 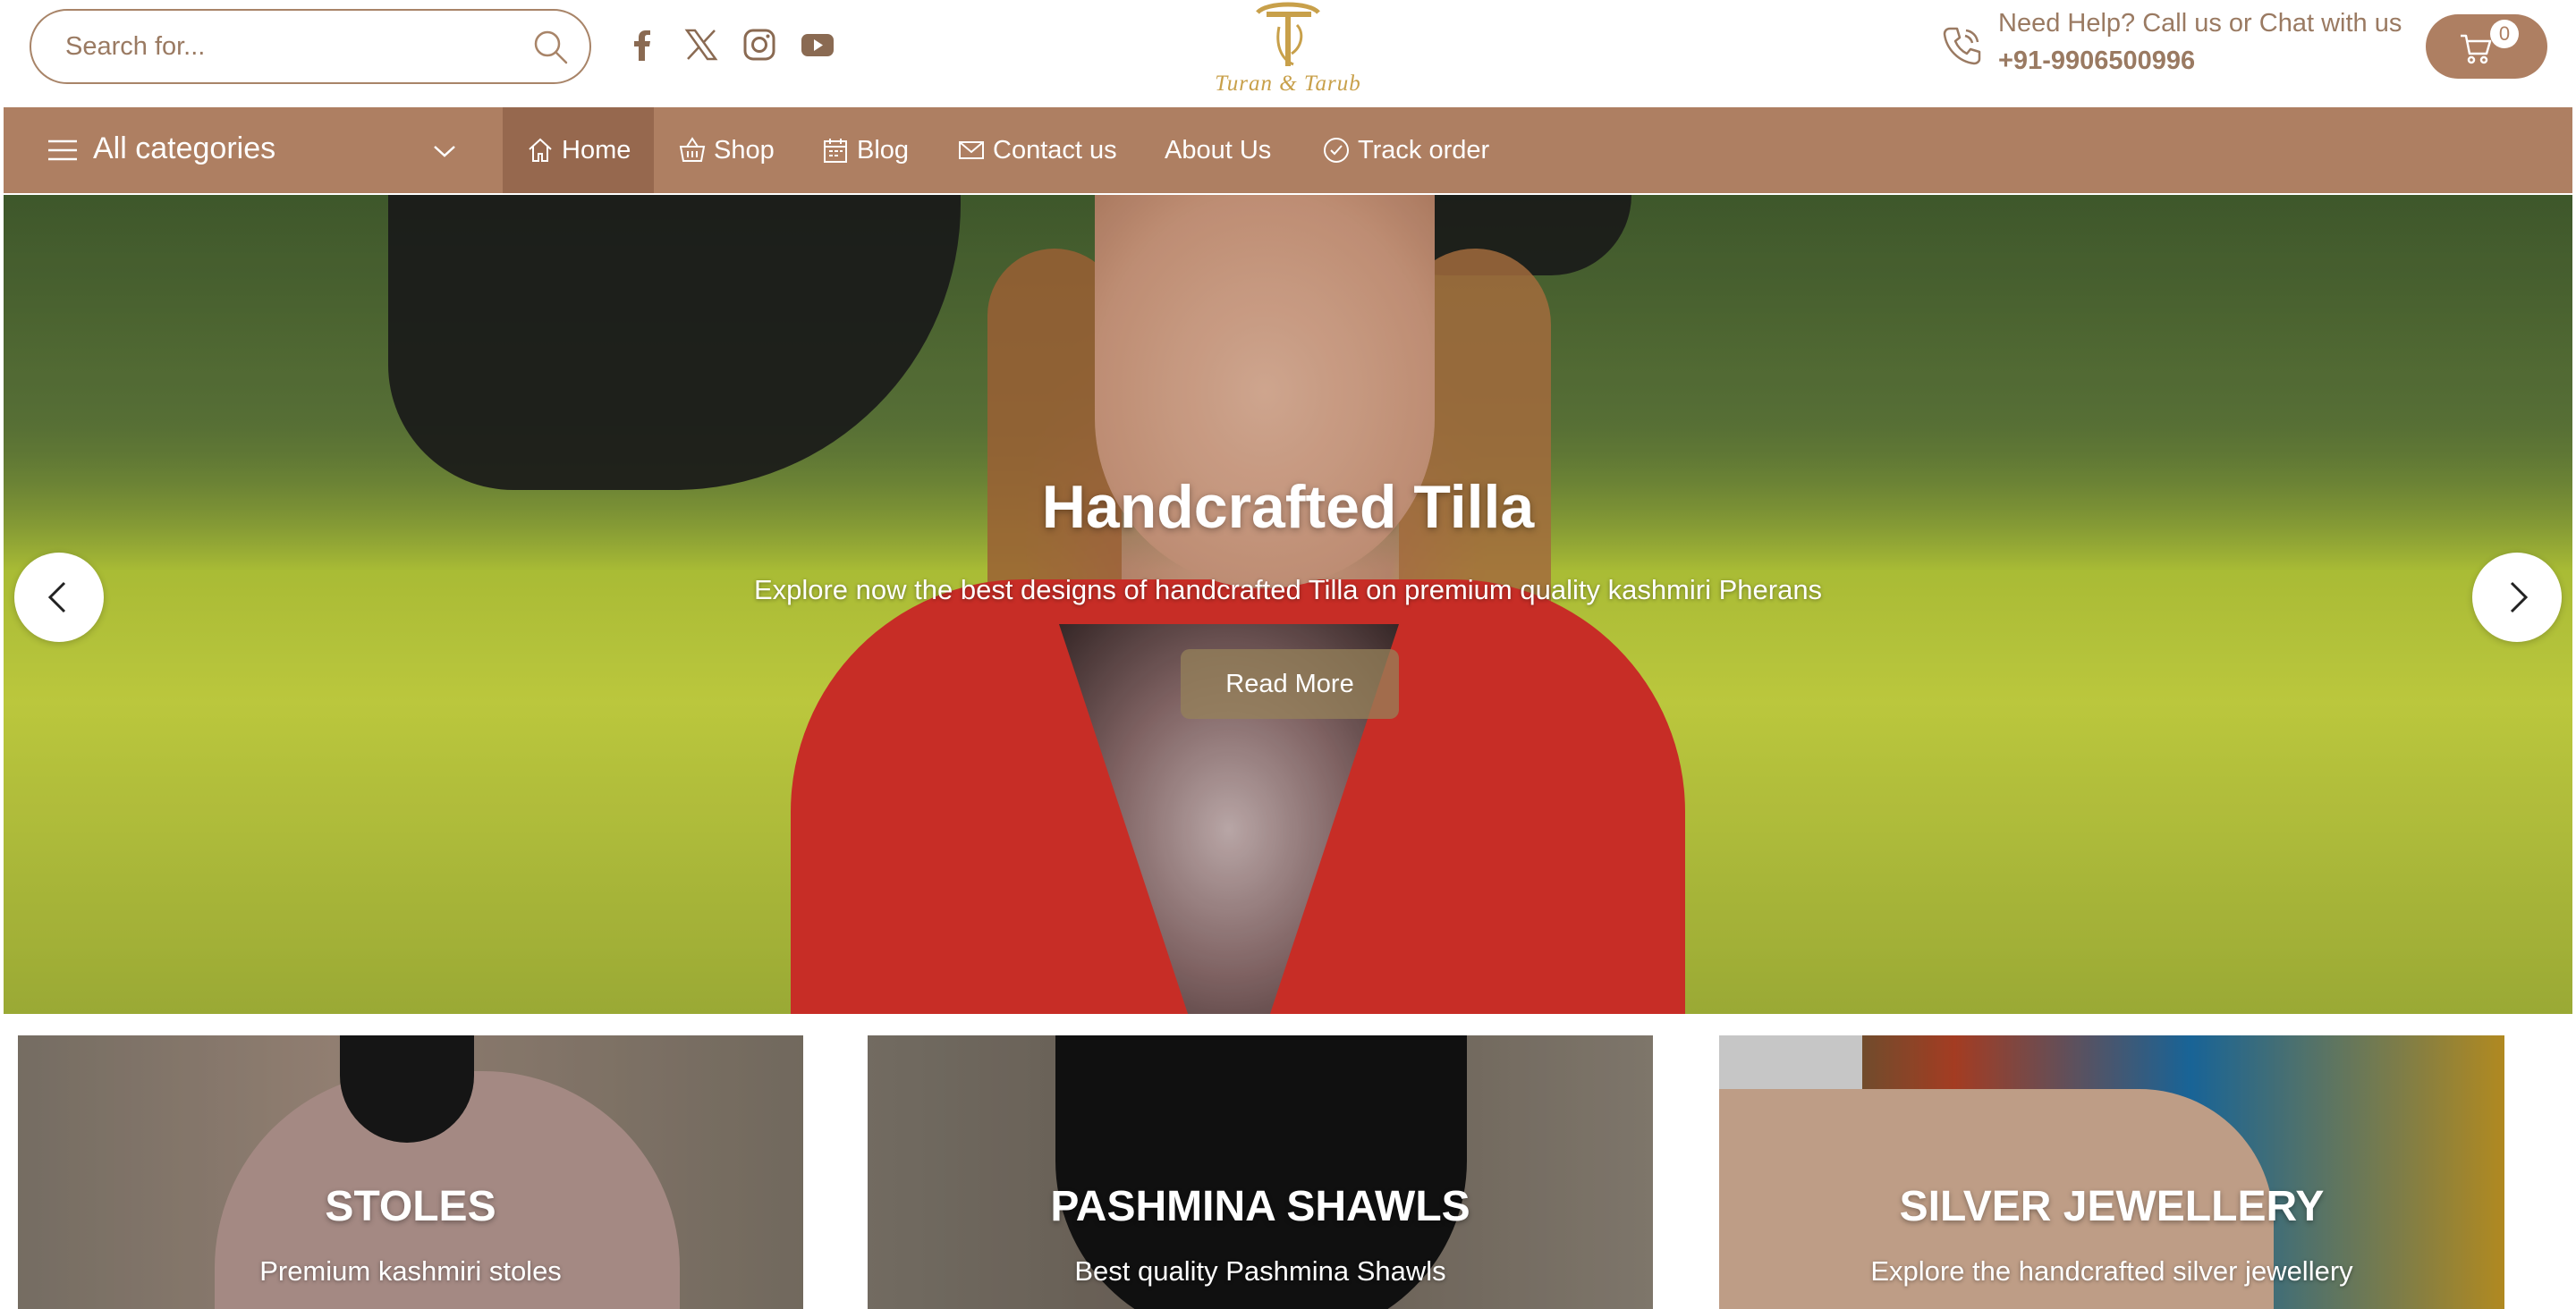 I want to click on youtube-icon, so click(x=817, y=44).